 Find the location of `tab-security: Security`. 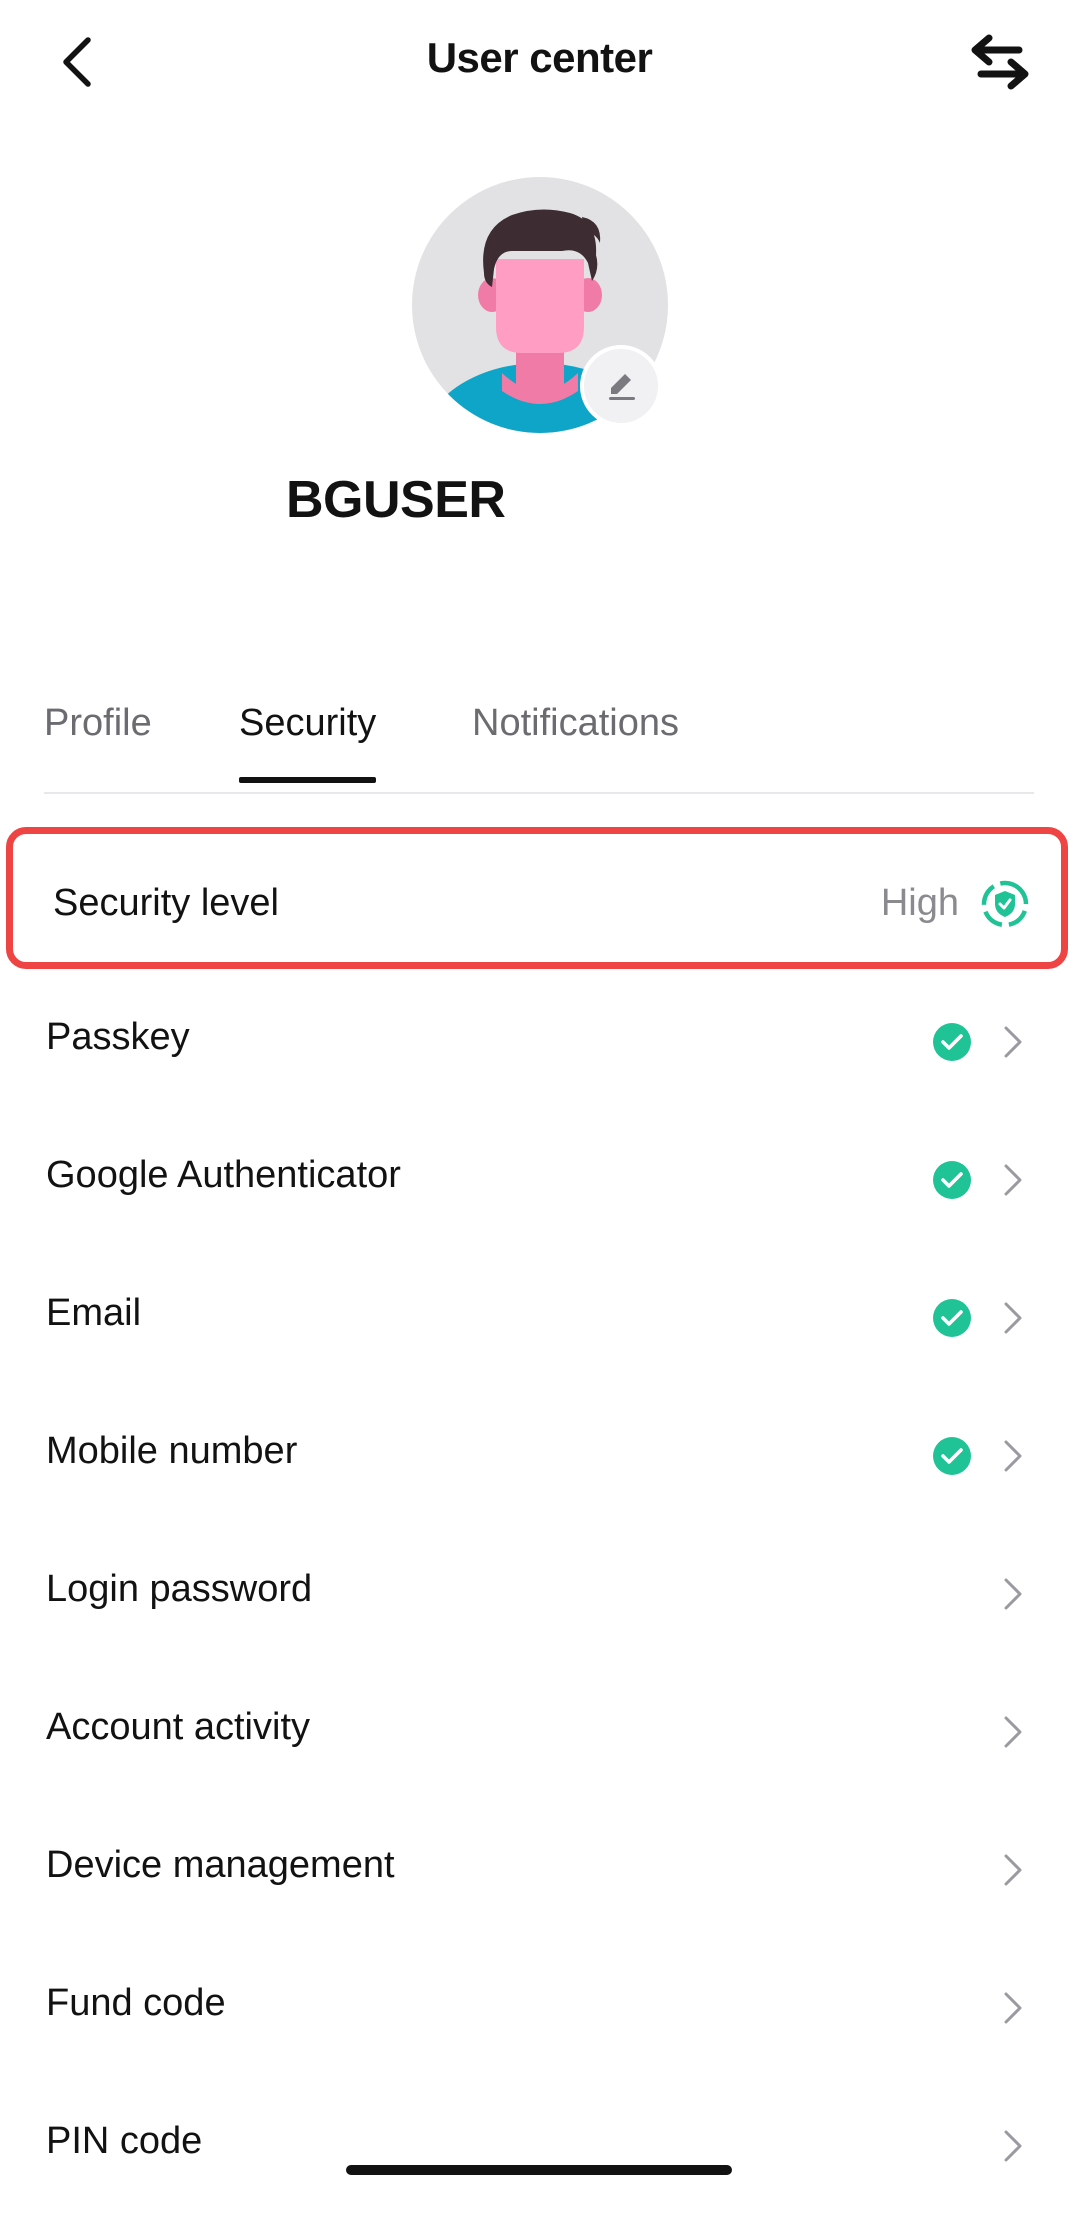

tab-security: Security is located at coordinates (308, 742).